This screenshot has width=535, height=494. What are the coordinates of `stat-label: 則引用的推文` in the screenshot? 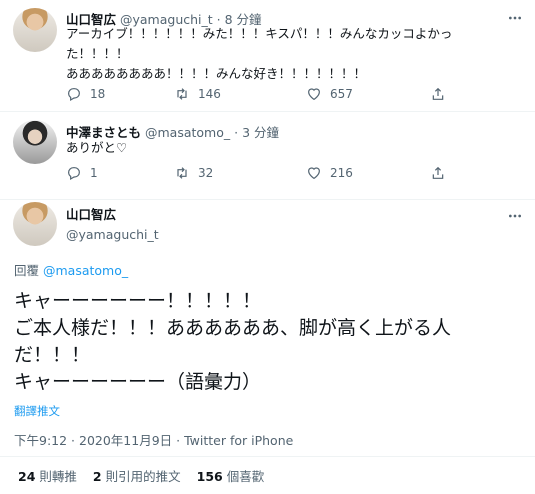 It's located at (143, 476).